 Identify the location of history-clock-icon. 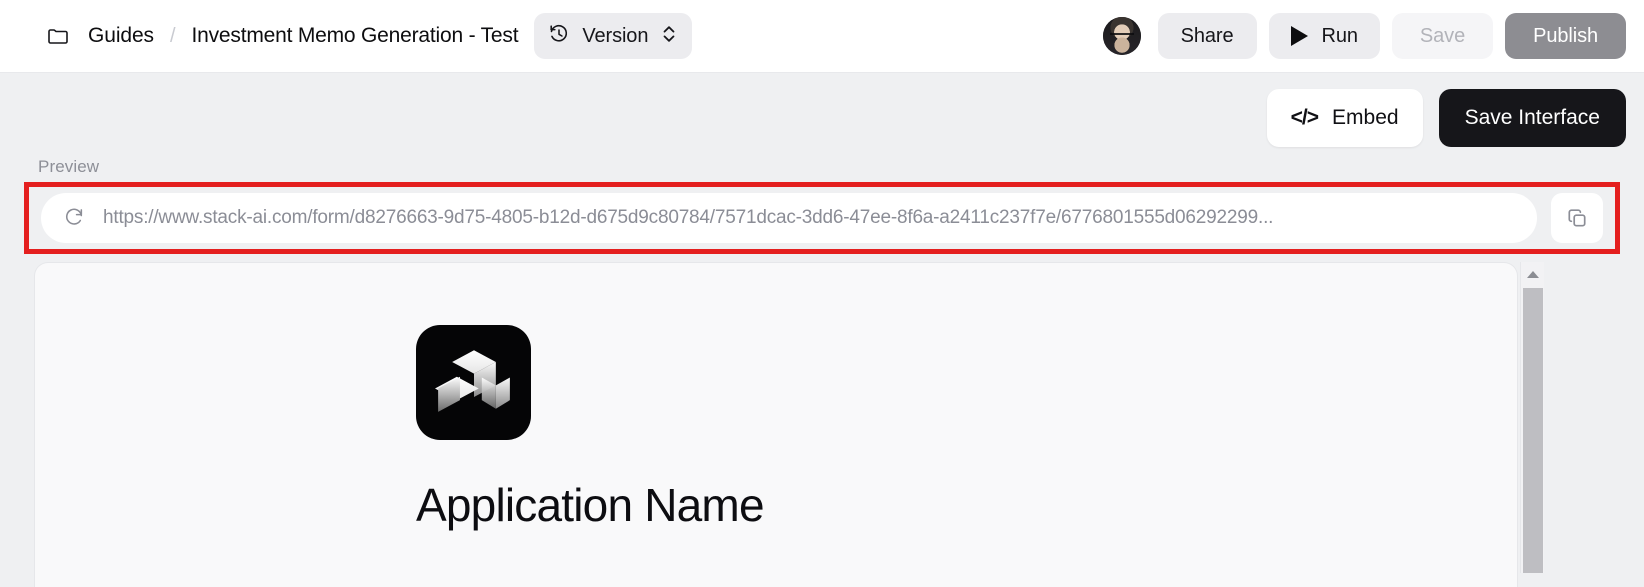
(559, 36).